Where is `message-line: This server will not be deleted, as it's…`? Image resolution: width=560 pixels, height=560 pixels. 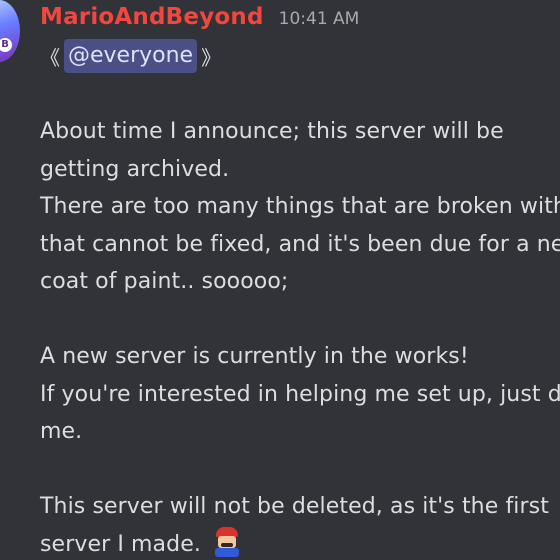
message-line: This server will not be deleted, as it's… is located at coordinates (294, 506).